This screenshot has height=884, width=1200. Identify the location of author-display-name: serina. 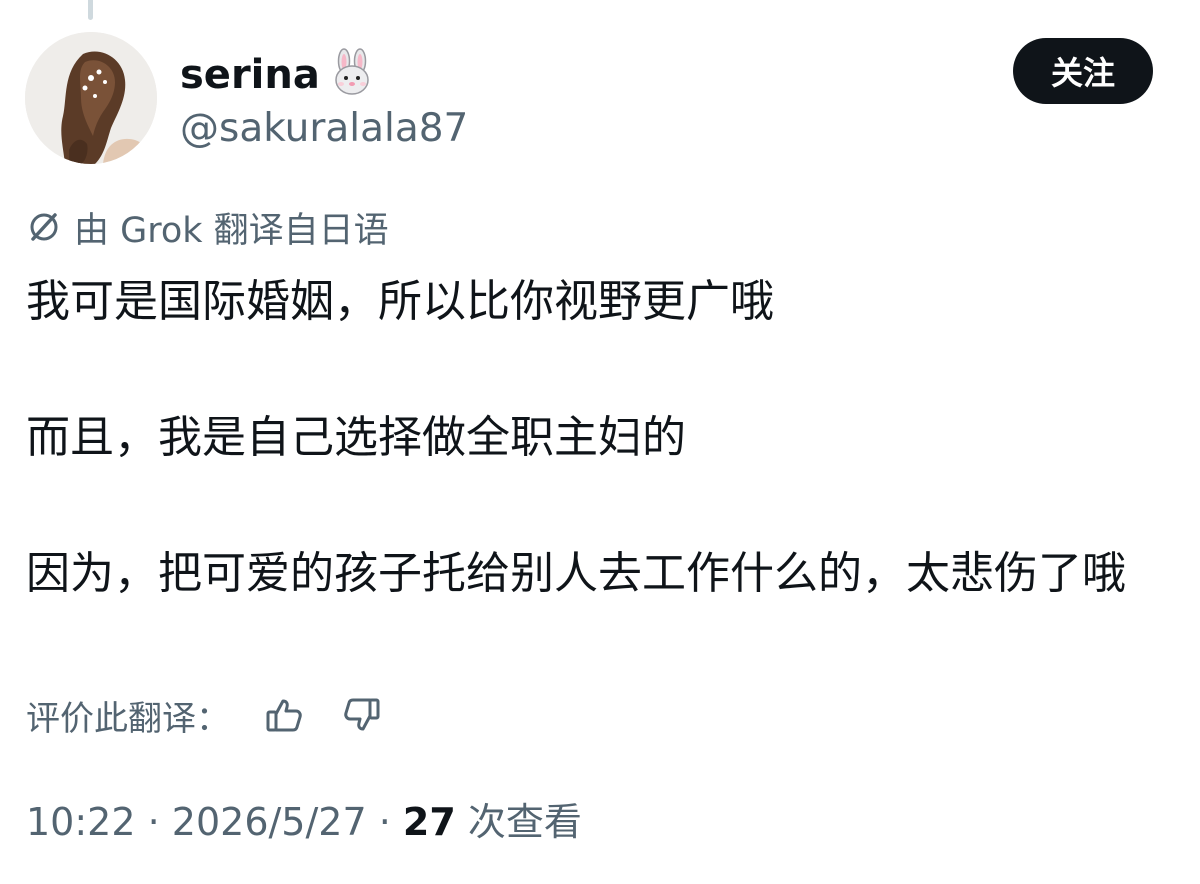
(278, 78).